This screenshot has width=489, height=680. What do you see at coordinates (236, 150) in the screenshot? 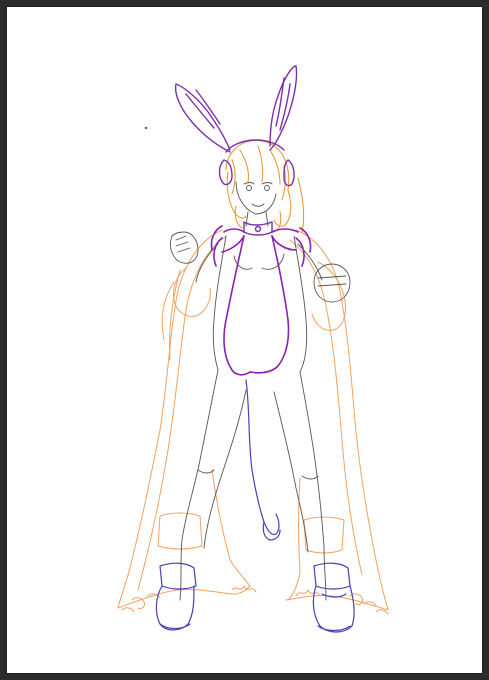
I see `bunny-ears-sketch` at bounding box center [236, 150].